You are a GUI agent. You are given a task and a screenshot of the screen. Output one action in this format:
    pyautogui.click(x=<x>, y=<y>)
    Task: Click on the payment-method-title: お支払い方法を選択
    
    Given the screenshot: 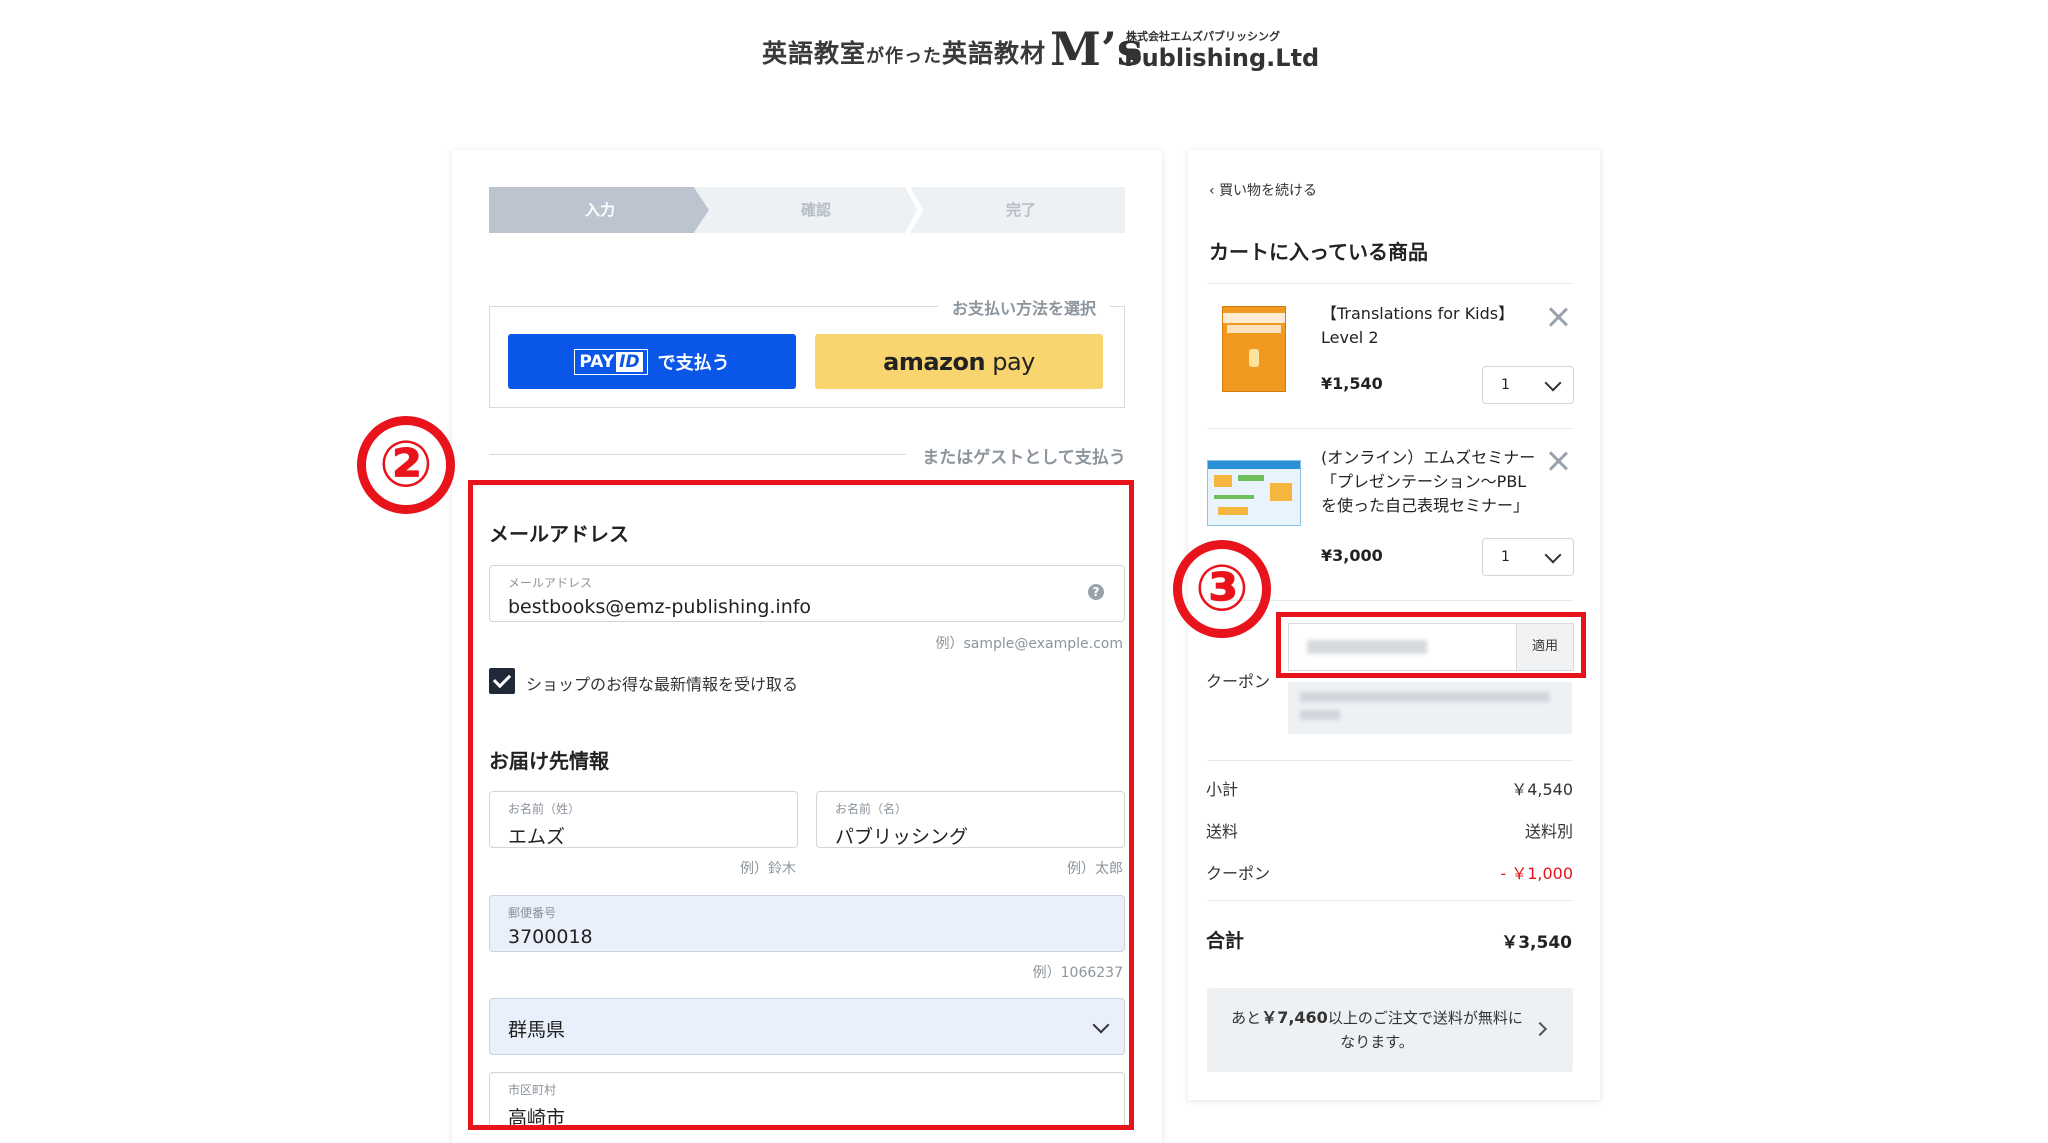 What is the action you would take?
    pyautogui.click(x=1024, y=307)
    